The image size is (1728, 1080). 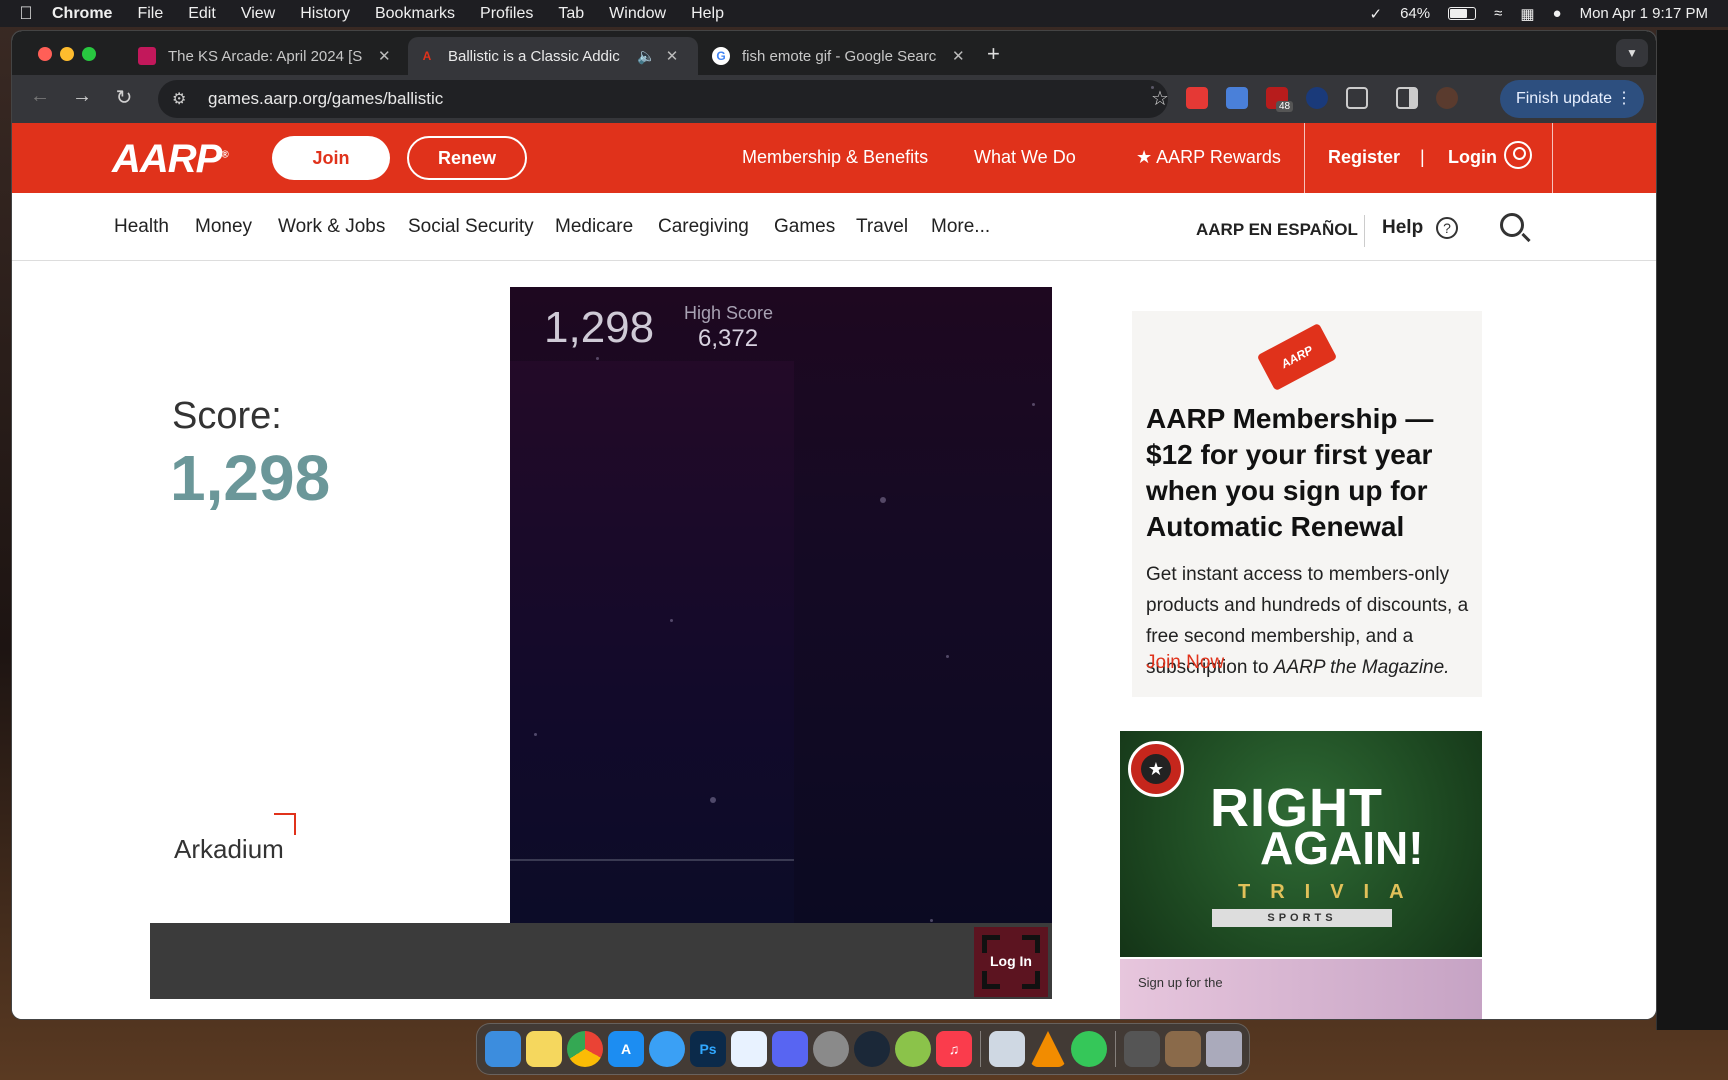 I want to click on puzzle-extensions-icon, so click(x=1357, y=98).